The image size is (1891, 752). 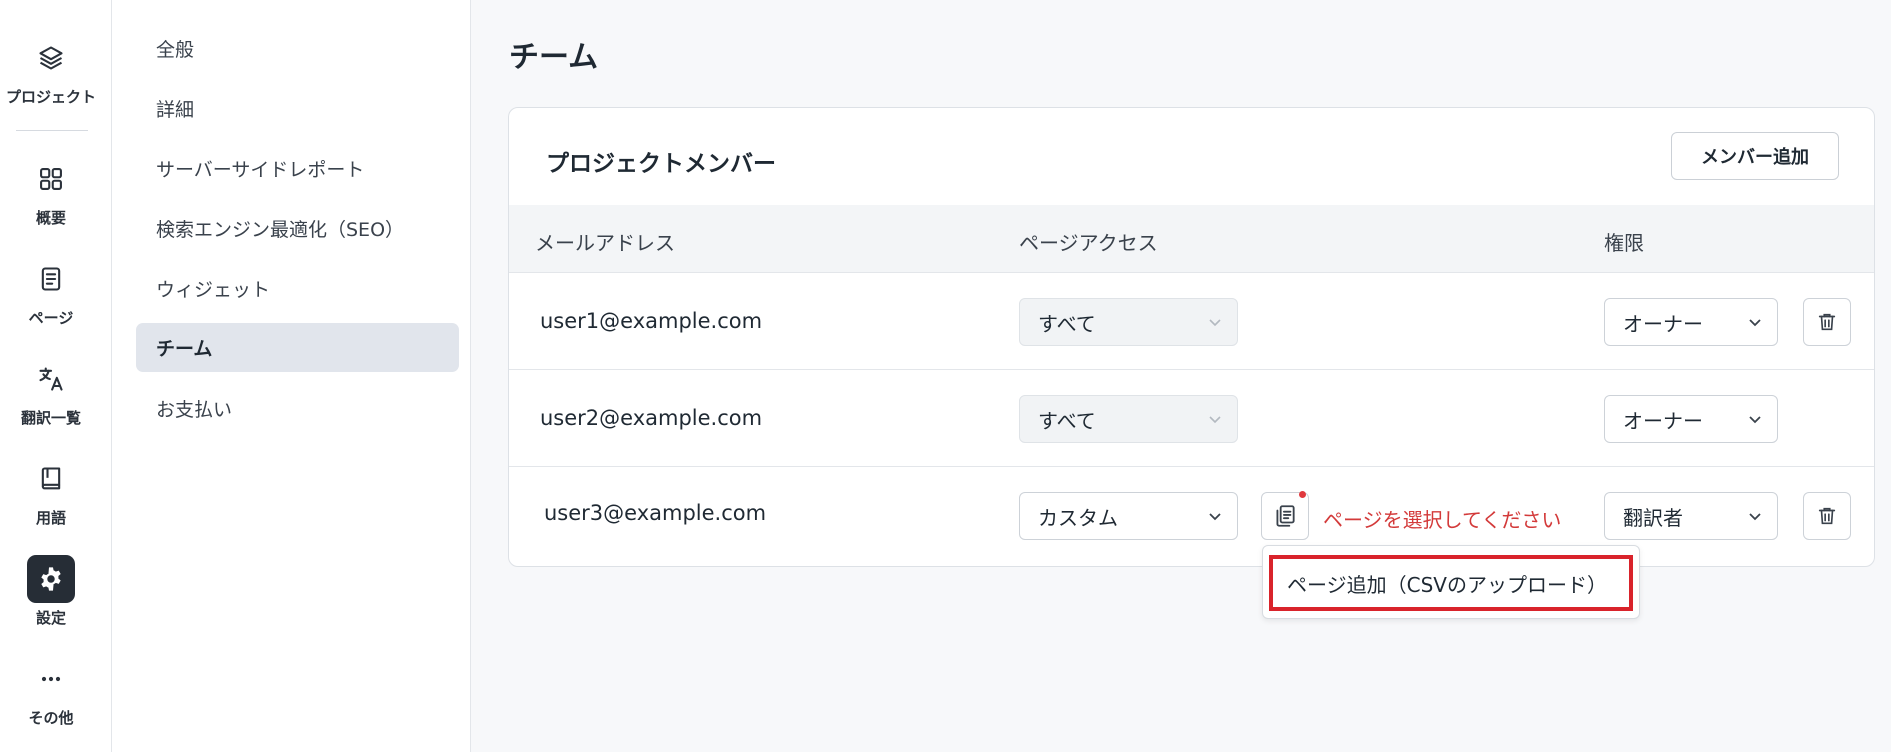 I want to click on rail-item-overview: 概要, so click(x=51, y=191).